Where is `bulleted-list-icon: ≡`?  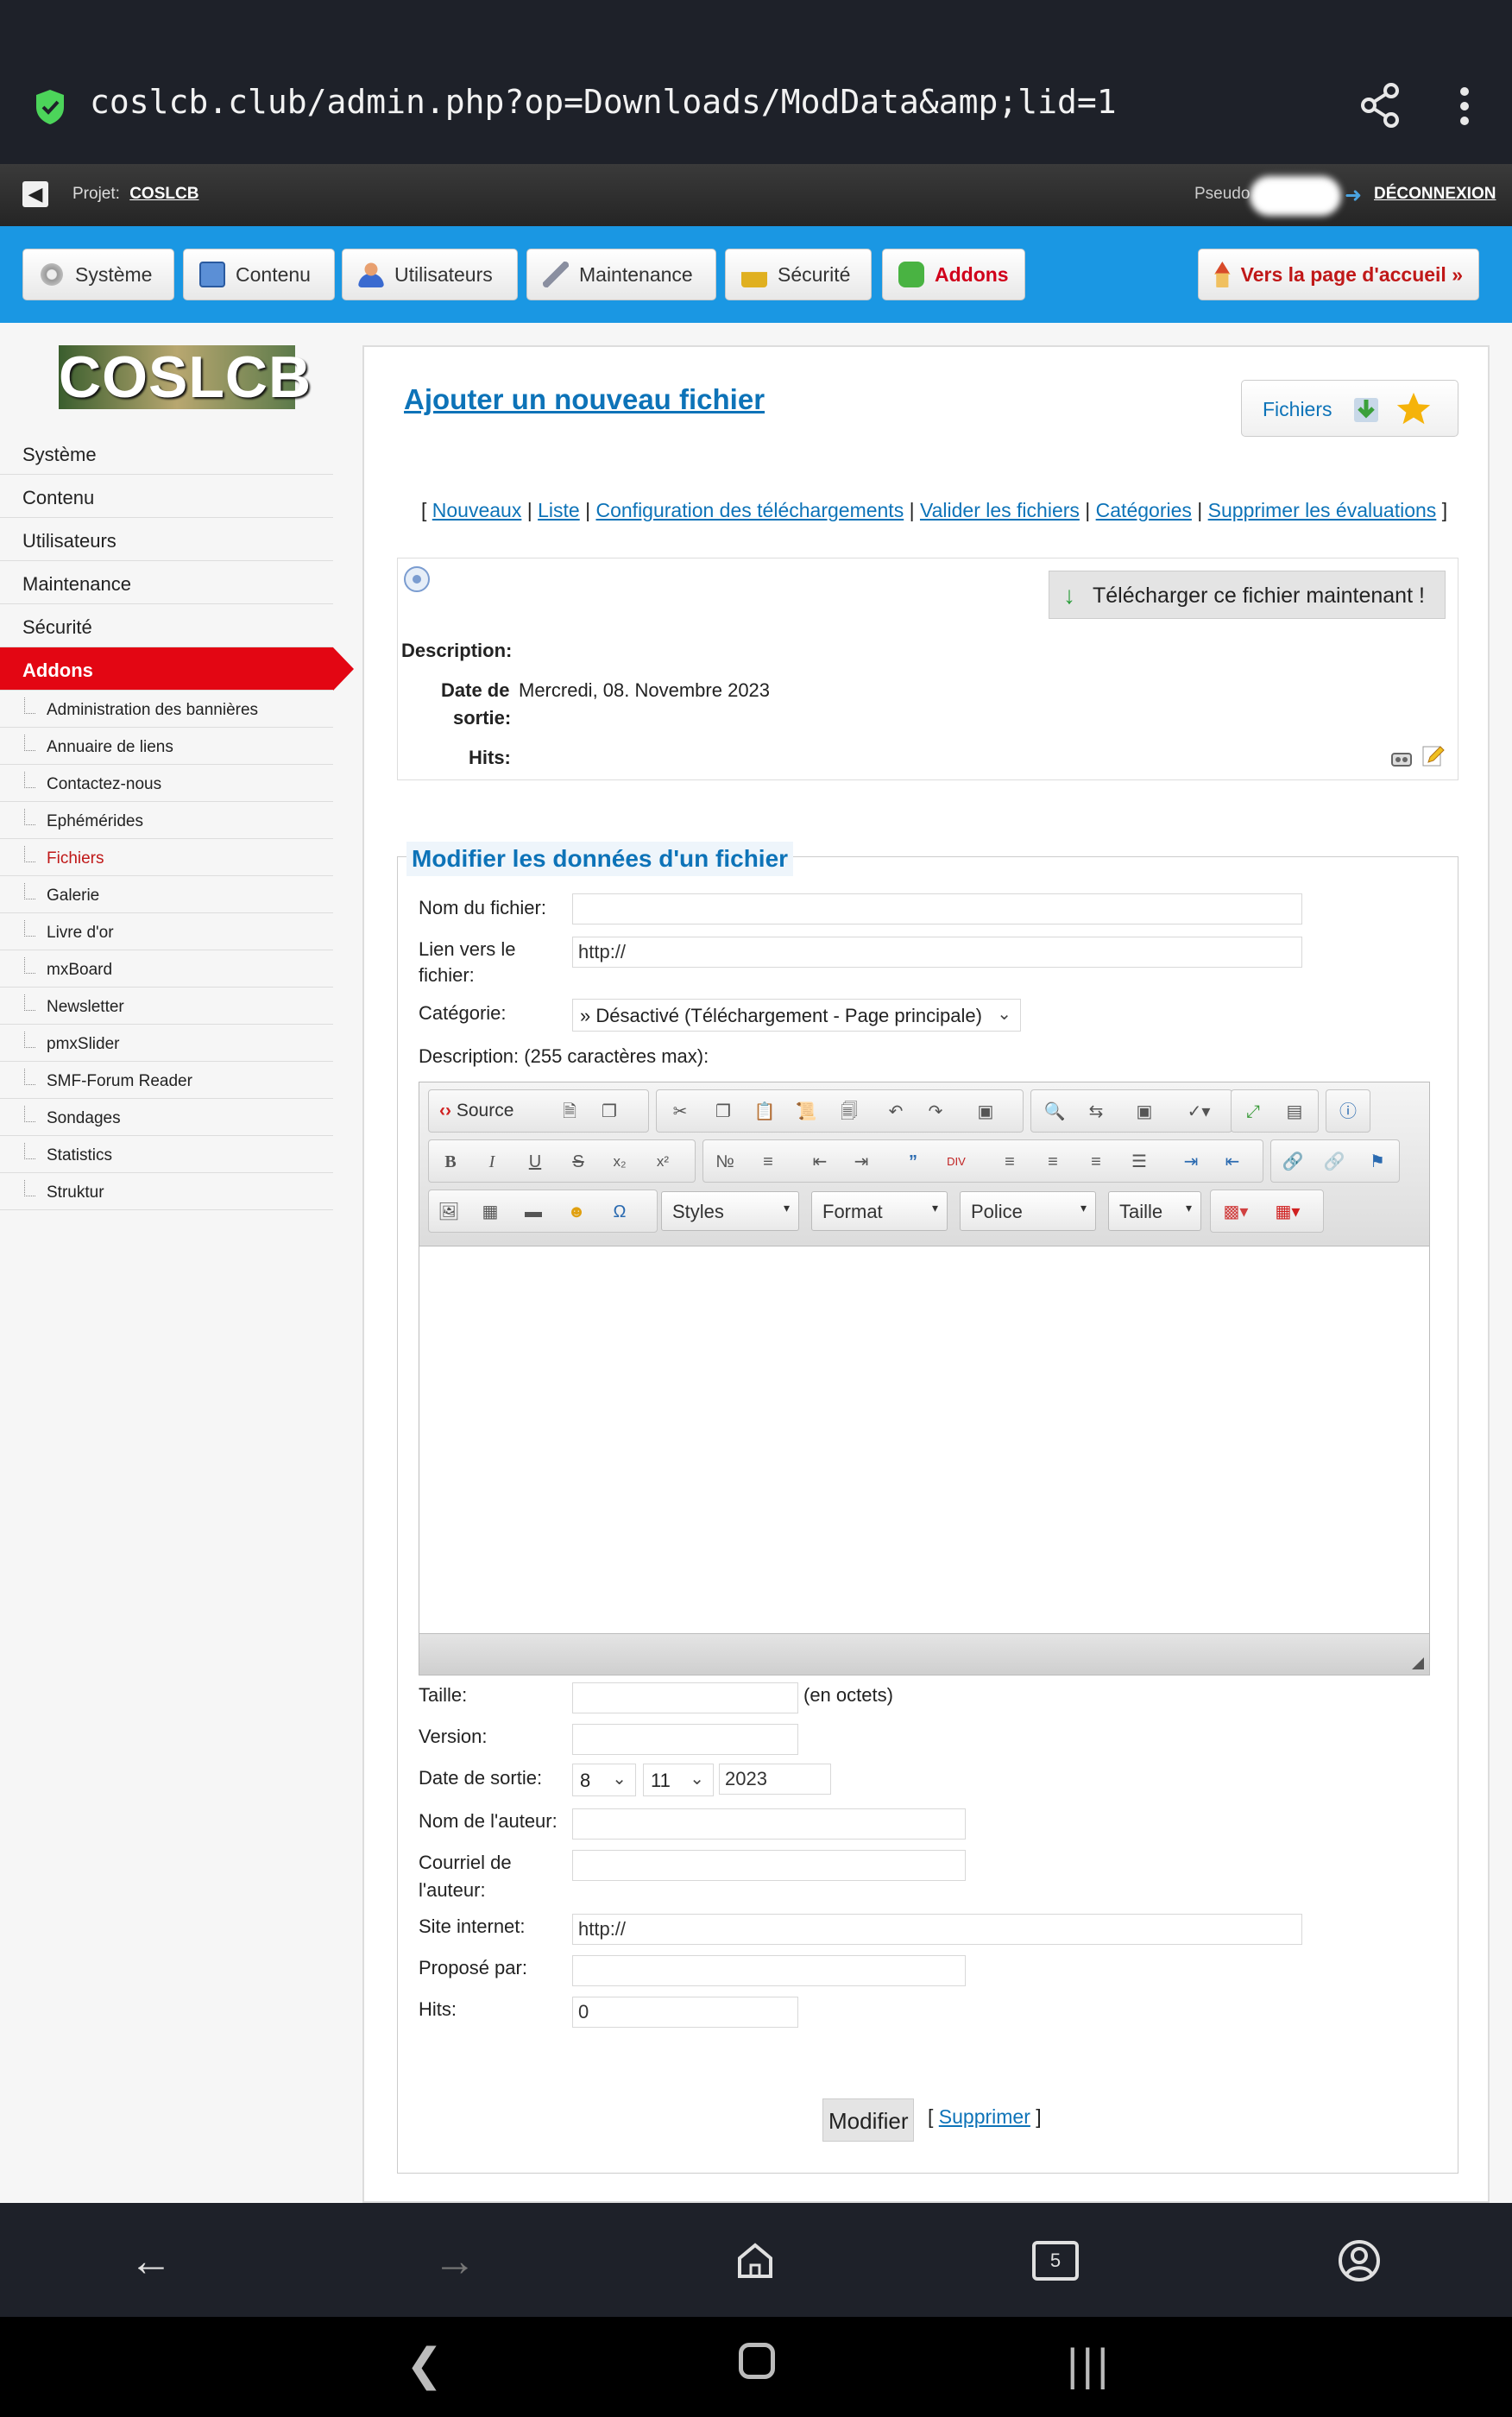
bulleted-list-icon: ≡ is located at coordinates (768, 1162).